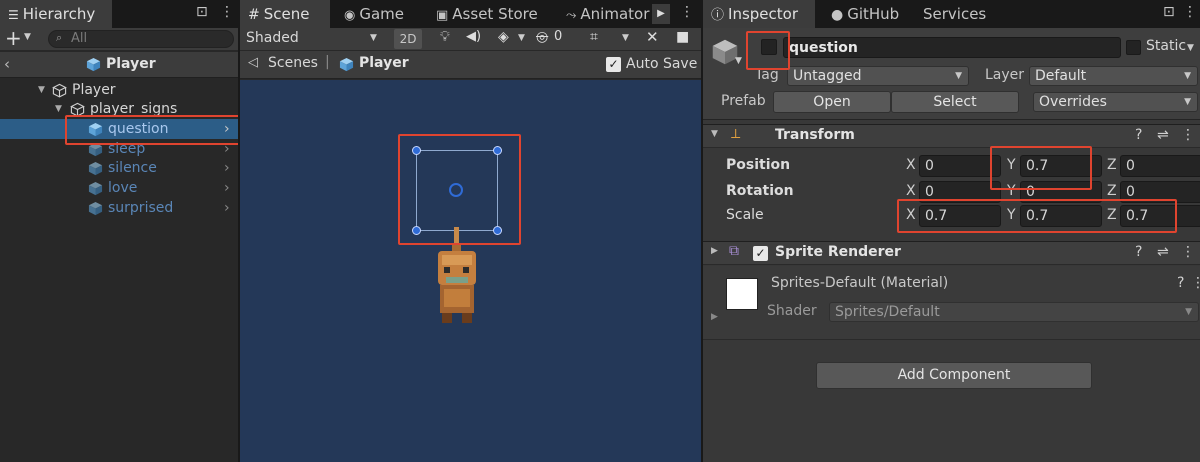 The height and width of the screenshot is (462, 1200). I want to click on breadcrumb-root: Scenes, so click(293, 63).